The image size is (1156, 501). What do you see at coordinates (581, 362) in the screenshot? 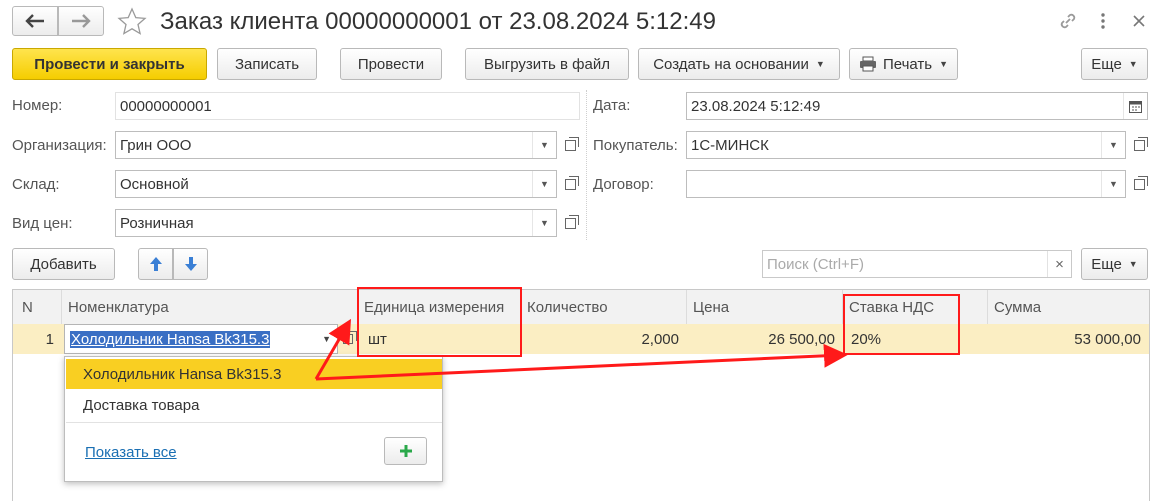
I see `annotation-arrow-to-vat` at bounding box center [581, 362].